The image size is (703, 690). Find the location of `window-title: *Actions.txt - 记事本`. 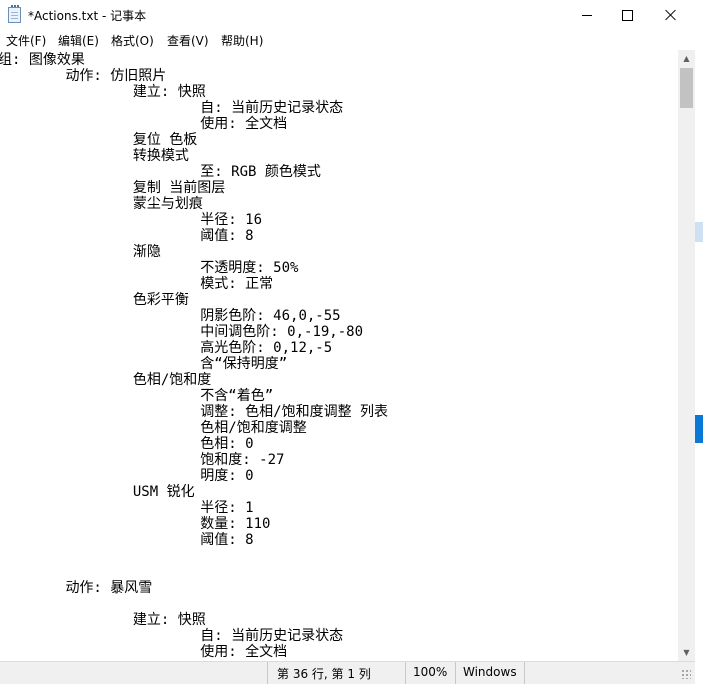

window-title: *Actions.txt - 记事本 is located at coordinates (87, 16).